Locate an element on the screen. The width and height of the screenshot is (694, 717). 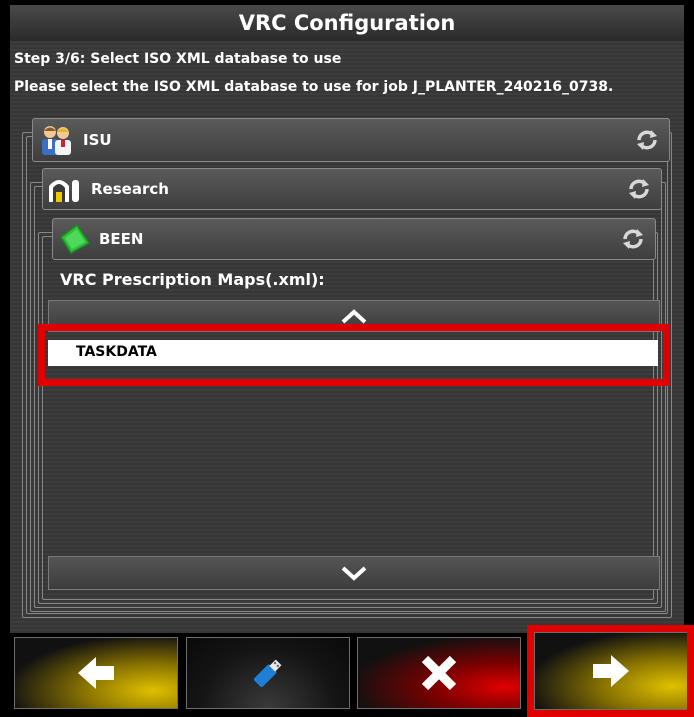
client-label: ISU is located at coordinates (97, 140).